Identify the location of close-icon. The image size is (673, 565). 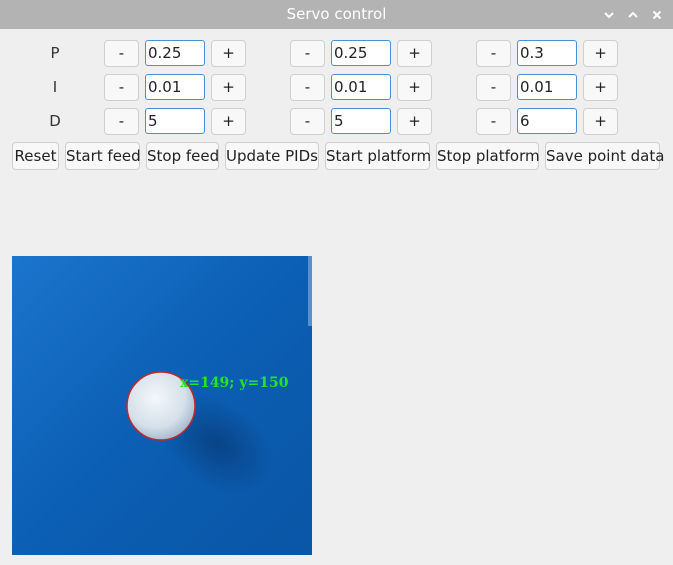
(657, 15).